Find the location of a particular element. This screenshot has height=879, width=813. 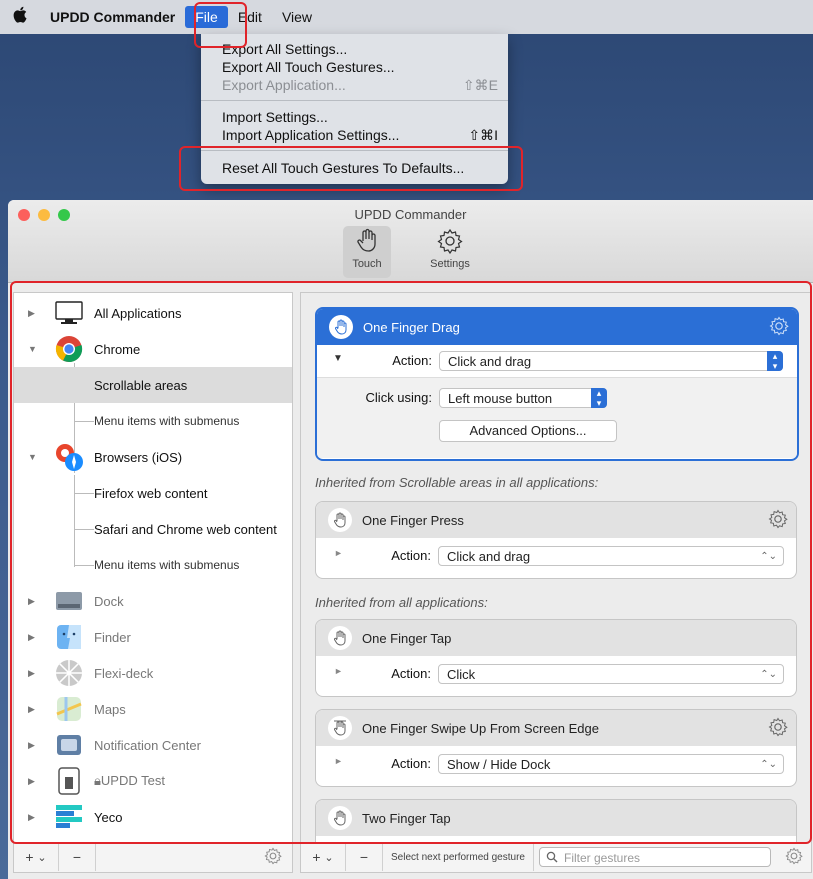

gesture-title: Two Finger Tap is located at coordinates (406, 818).